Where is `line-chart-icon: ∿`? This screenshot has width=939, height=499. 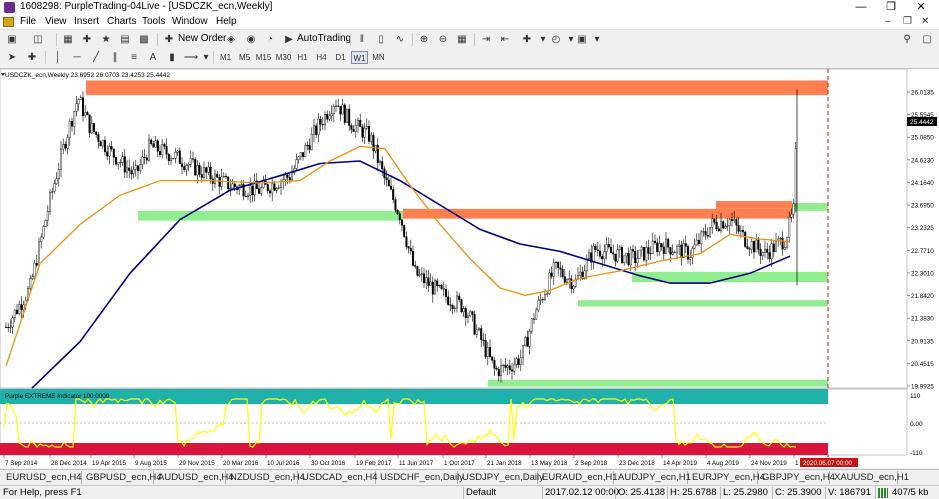
line-chart-icon: ∿ is located at coordinates (400, 39).